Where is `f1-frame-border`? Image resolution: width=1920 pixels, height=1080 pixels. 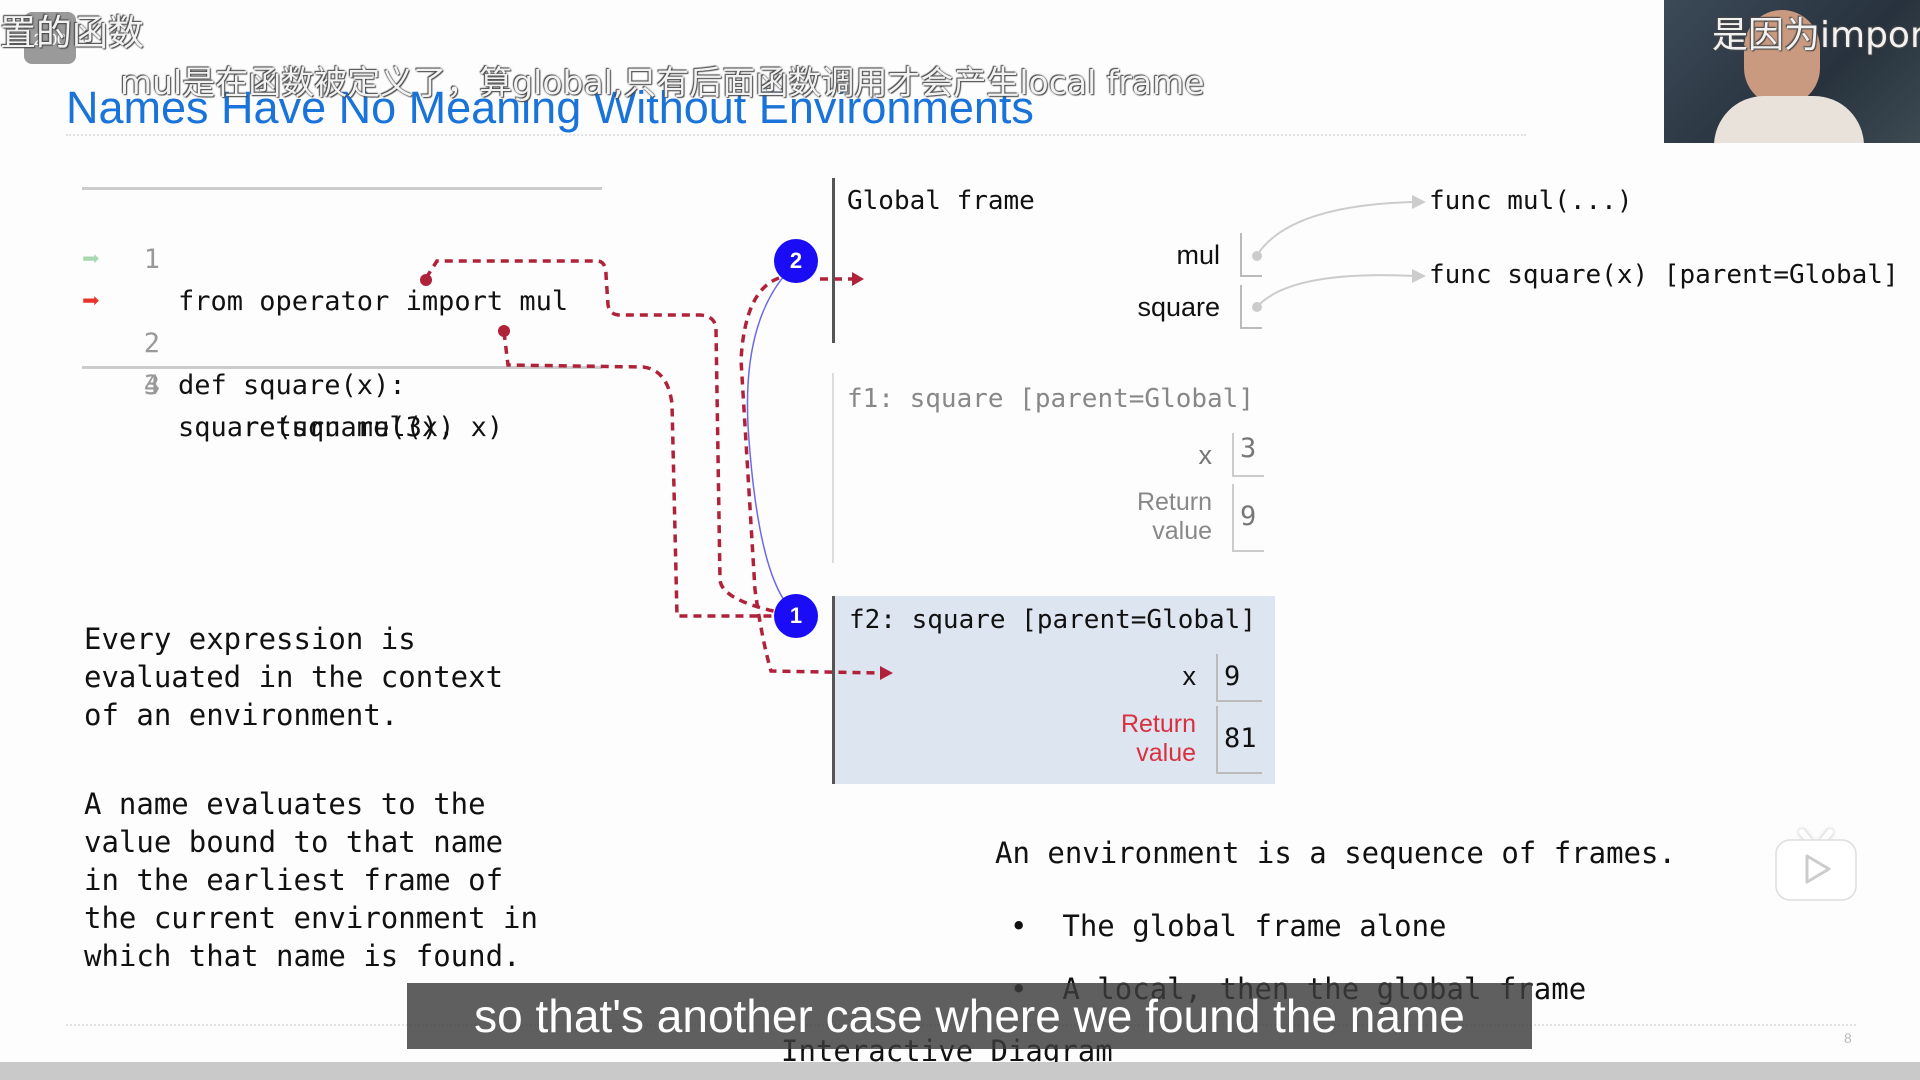
f1-frame-border is located at coordinates (833, 468).